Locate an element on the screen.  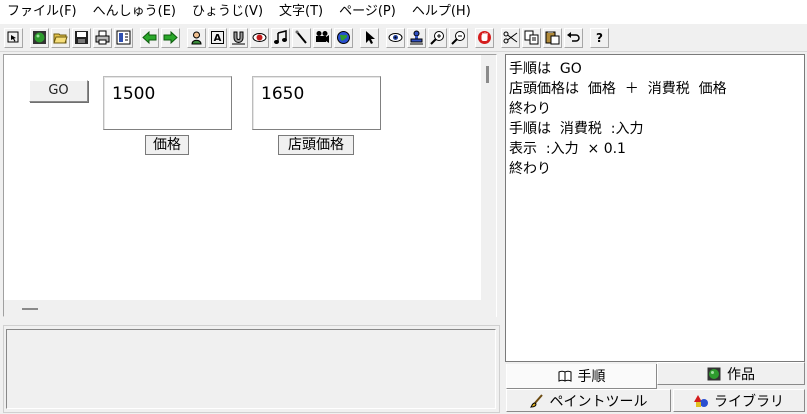
open-button is located at coordinates (60, 37).